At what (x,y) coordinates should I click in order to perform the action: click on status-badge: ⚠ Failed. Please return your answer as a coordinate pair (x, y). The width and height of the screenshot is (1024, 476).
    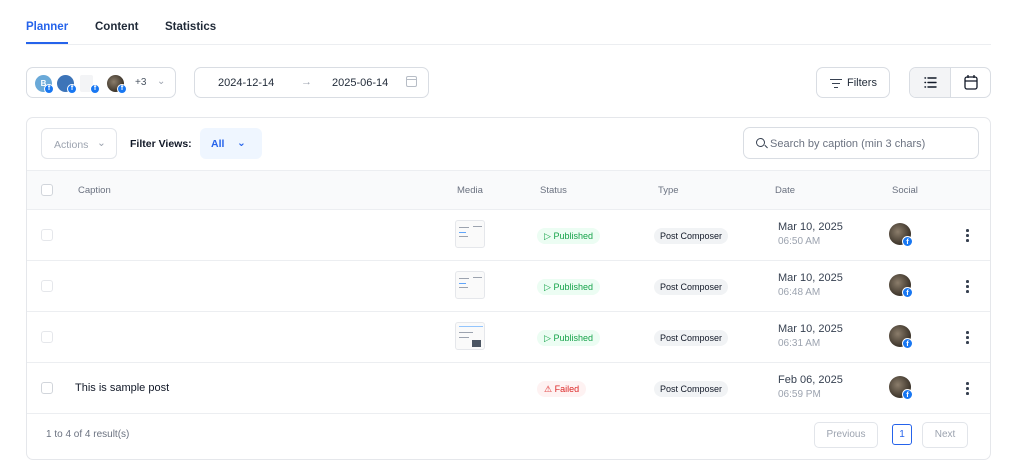
    Looking at the image, I should click on (562, 389).